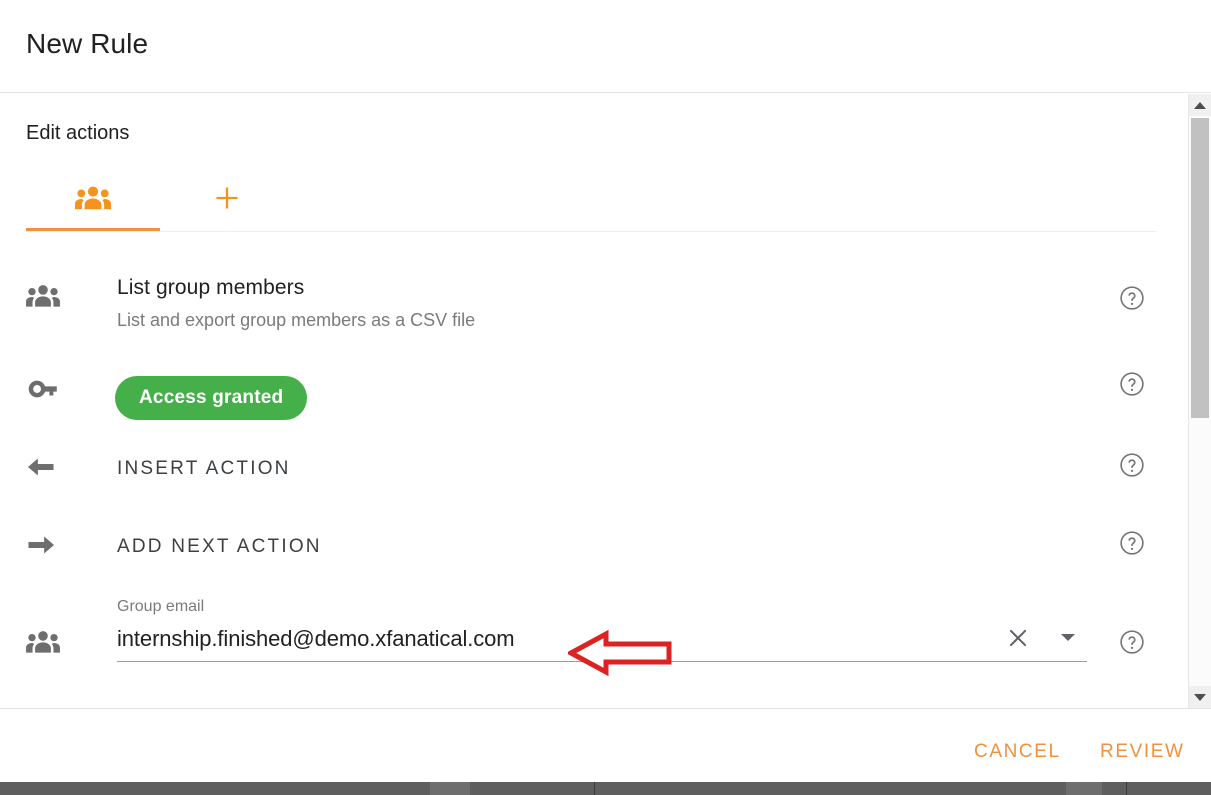 Image resolution: width=1211 pixels, height=795 pixels. I want to click on tab-add-action, so click(227, 200).